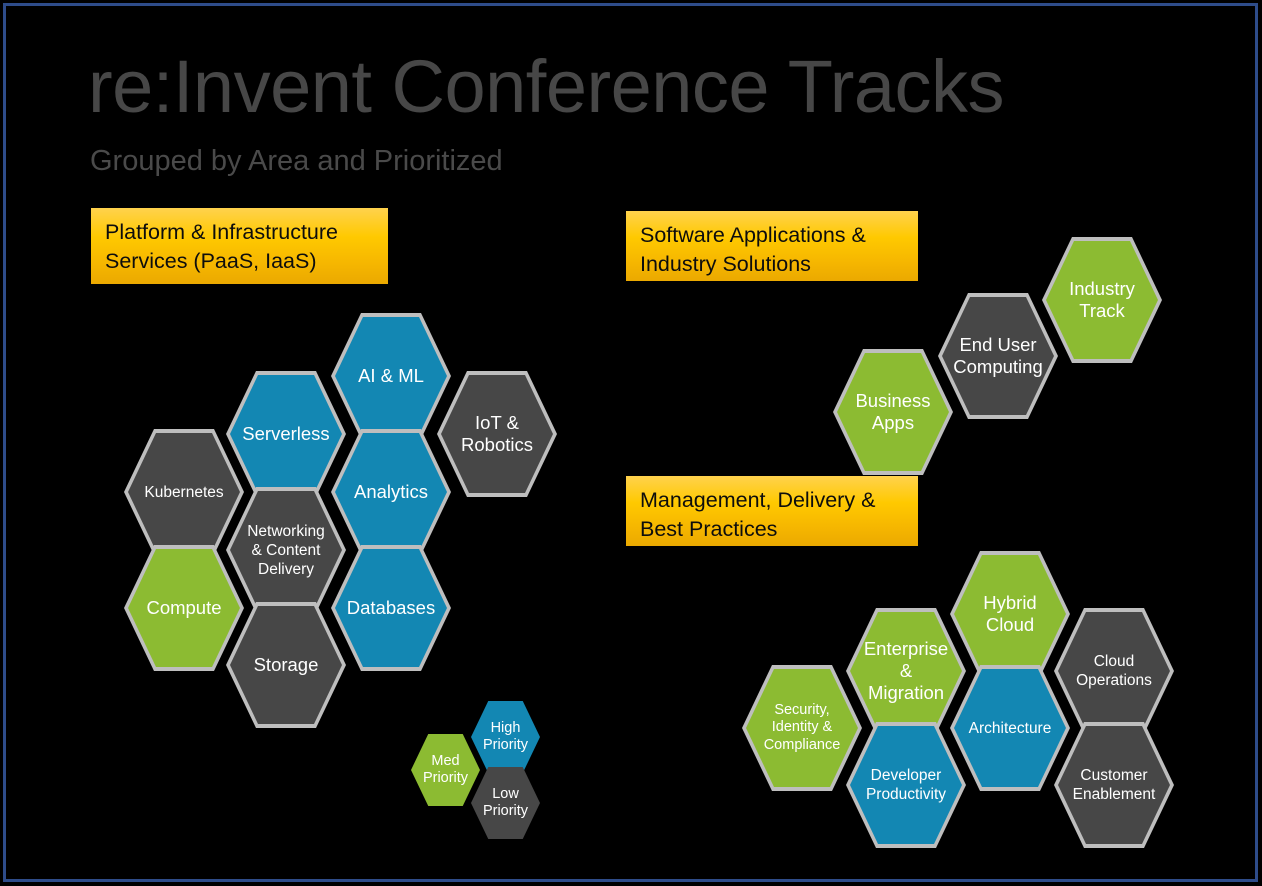 The image size is (1262, 886). Describe the element at coordinates (184, 607) in the screenshot. I see `hex-label: Compute` at that location.